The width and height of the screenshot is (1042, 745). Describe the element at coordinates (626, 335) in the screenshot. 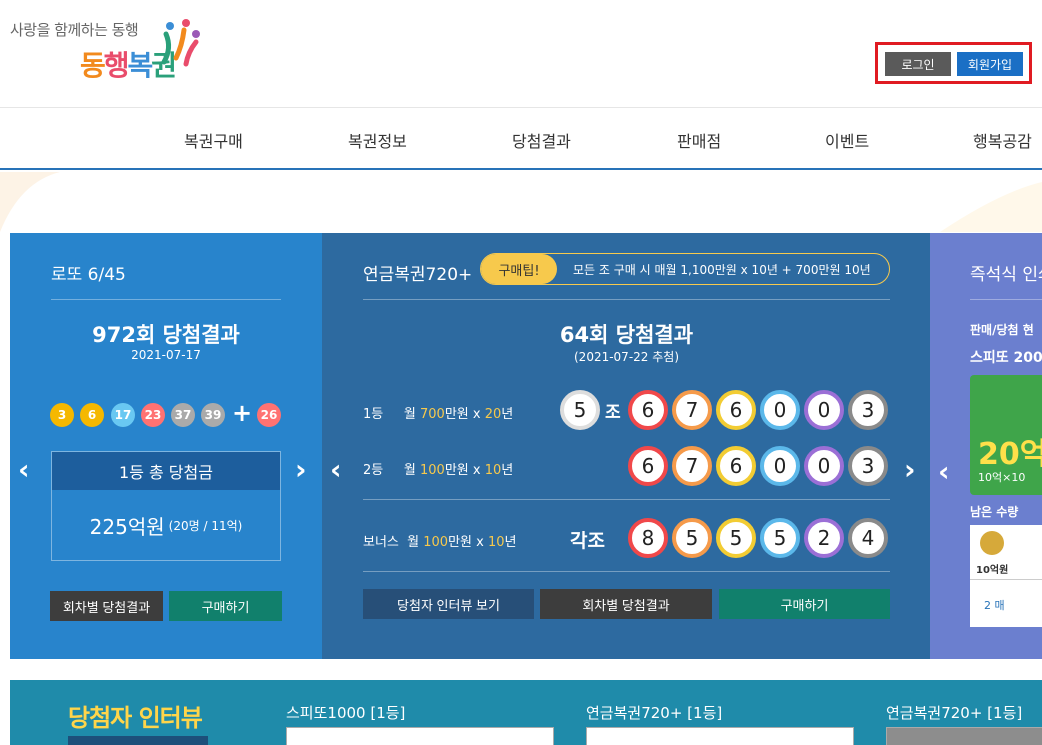

I see `pension-round: 64회 당첨결과` at that location.